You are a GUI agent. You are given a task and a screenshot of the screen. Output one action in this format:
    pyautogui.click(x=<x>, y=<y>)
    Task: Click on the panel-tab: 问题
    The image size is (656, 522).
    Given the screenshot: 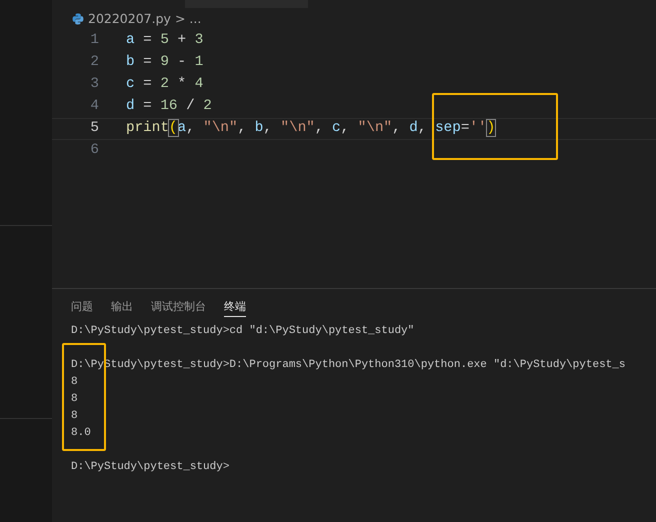 What is the action you would take?
    pyautogui.click(x=82, y=308)
    